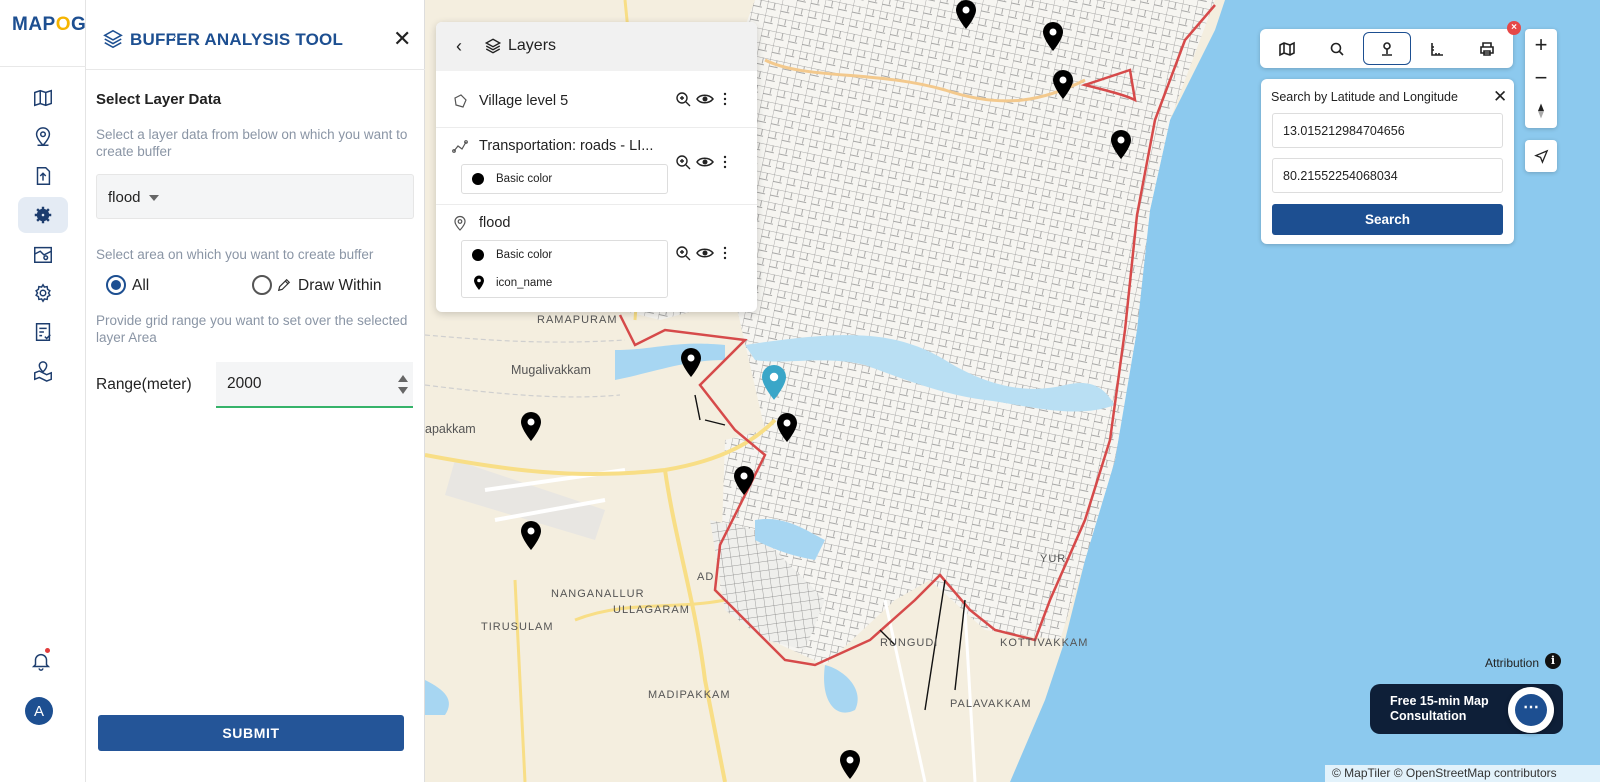 This screenshot has height=782, width=1600. Describe the element at coordinates (403, 390) in the screenshot. I see `spinner-down-icon` at that location.